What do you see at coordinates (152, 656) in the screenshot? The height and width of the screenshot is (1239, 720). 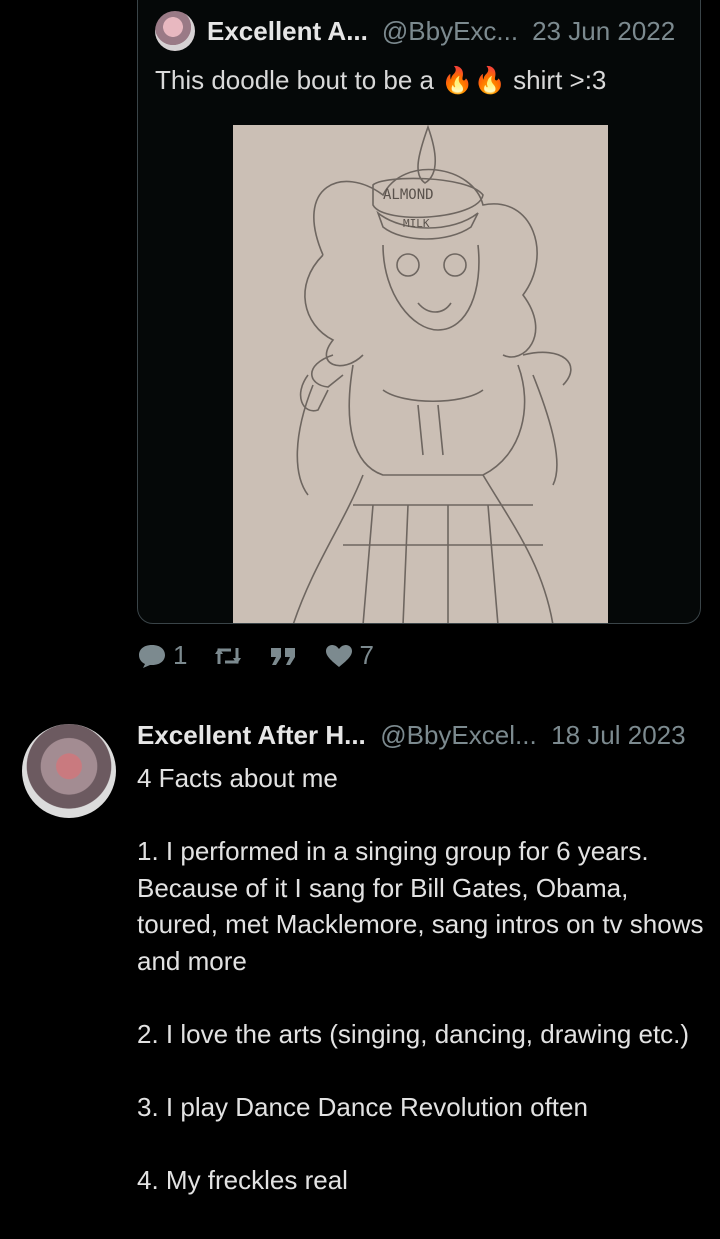 I see `reply-icon` at bounding box center [152, 656].